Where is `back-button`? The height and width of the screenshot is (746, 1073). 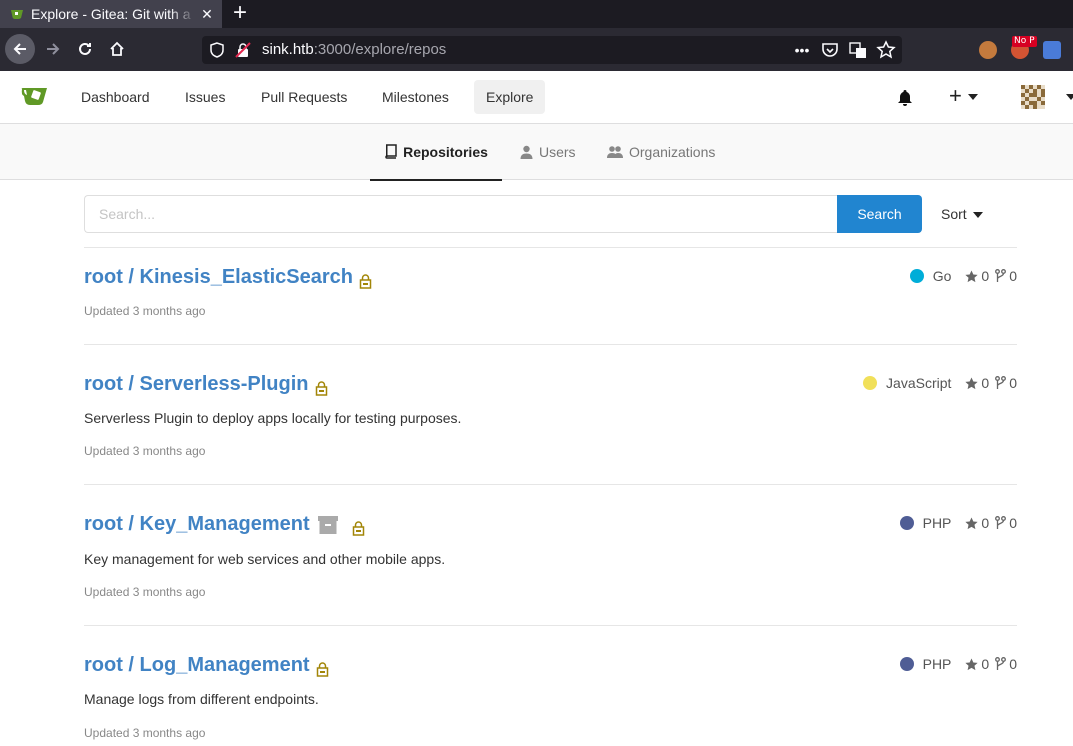
back-button is located at coordinates (20, 49).